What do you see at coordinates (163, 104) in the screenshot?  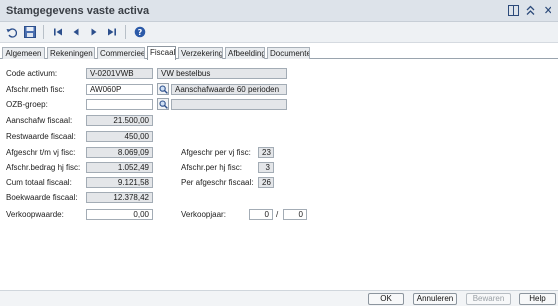 I see `ozb-groep-lookup-search-icon` at bounding box center [163, 104].